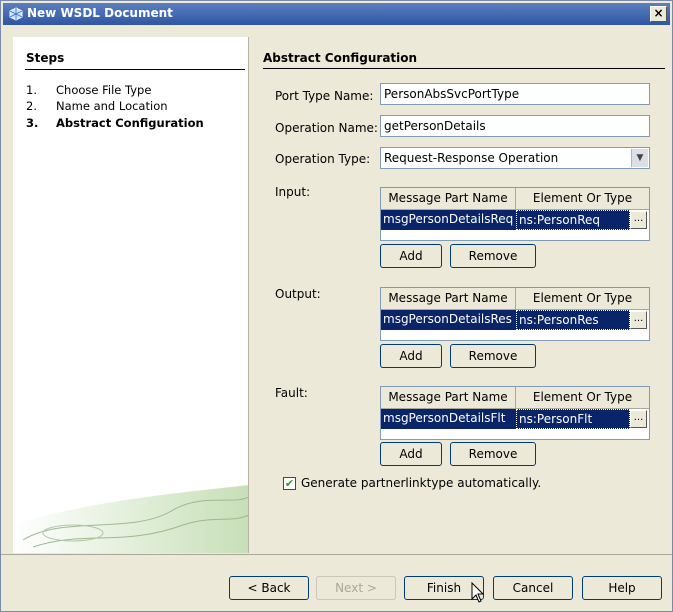 The width and height of the screenshot is (673, 612). I want to click on port-type-field: PersonAbsSvcPortType, so click(515, 94).